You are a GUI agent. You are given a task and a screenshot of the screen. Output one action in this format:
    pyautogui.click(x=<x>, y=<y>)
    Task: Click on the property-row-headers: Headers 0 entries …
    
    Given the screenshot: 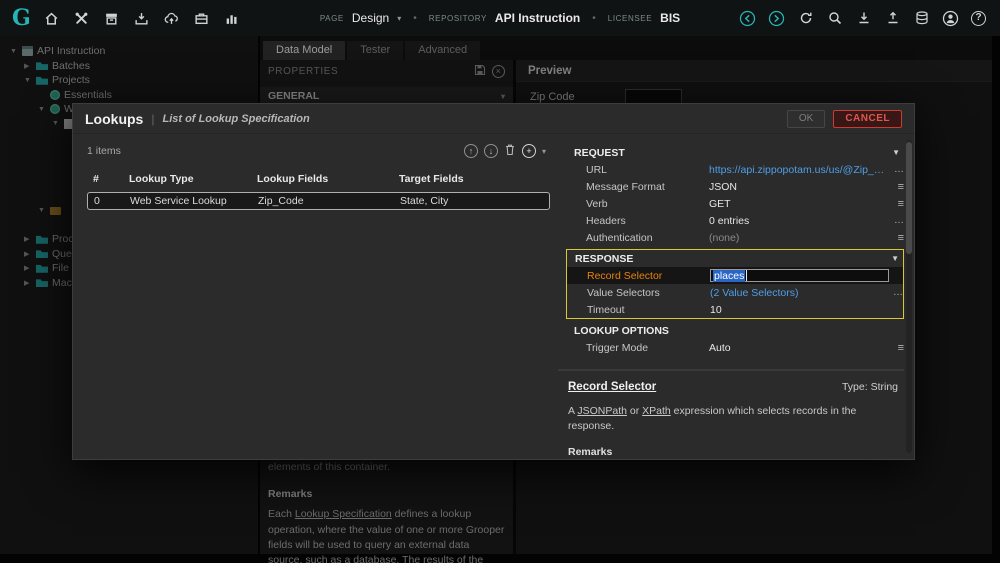 What is the action you would take?
    pyautogui.click(x=735, y=220)
    